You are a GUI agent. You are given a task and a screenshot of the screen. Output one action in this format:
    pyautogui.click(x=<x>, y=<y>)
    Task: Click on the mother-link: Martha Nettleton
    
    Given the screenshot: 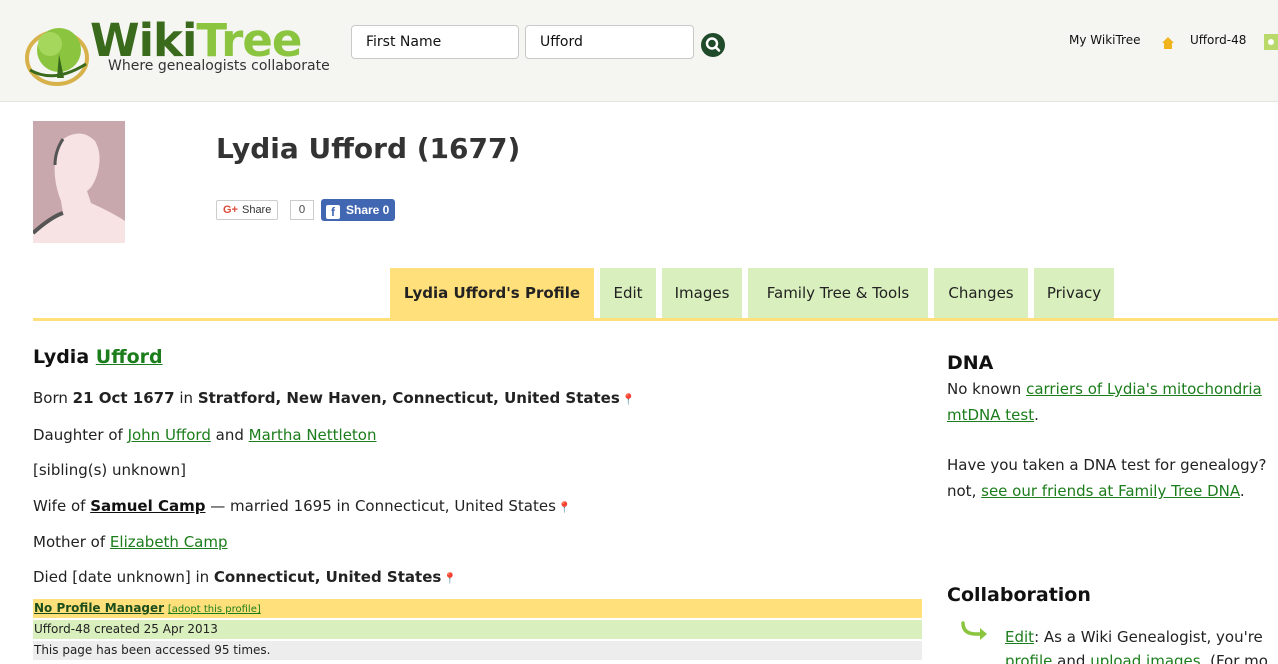 What is the action you would take?
    pyautogui.click(x=313, y=435)
    